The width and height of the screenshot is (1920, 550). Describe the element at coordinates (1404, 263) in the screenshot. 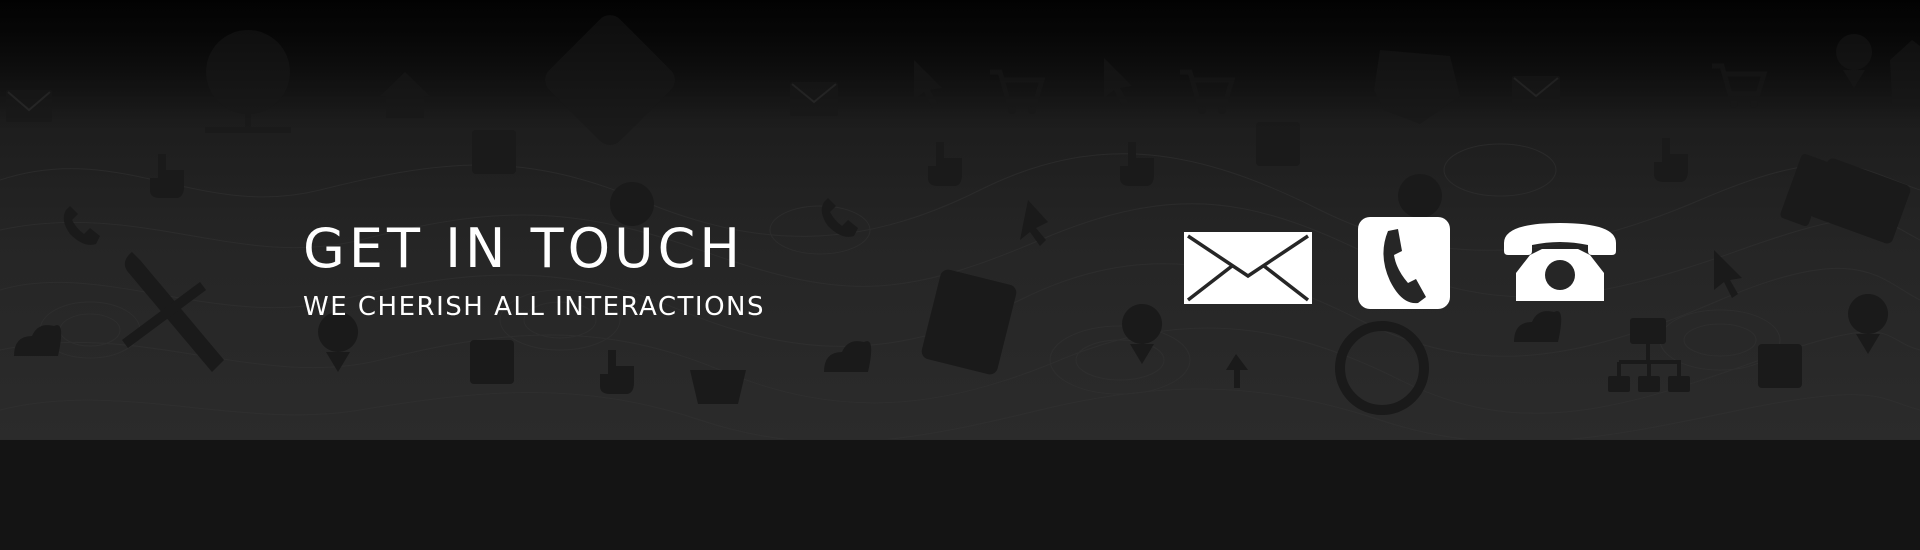

I see `mobile-phone-icon` at that location.